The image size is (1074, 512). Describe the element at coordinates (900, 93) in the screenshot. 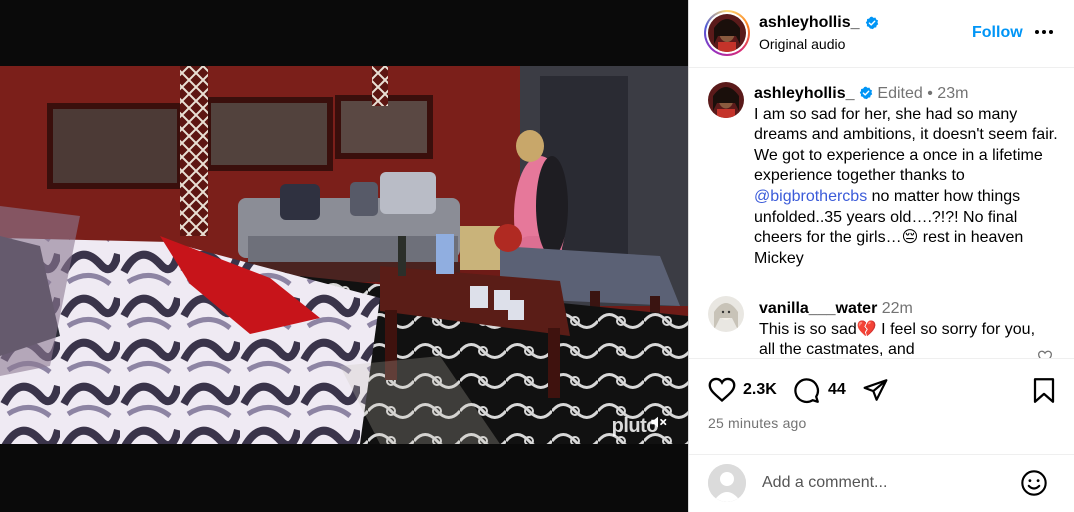

I see `edited-label: Edited` at that location.